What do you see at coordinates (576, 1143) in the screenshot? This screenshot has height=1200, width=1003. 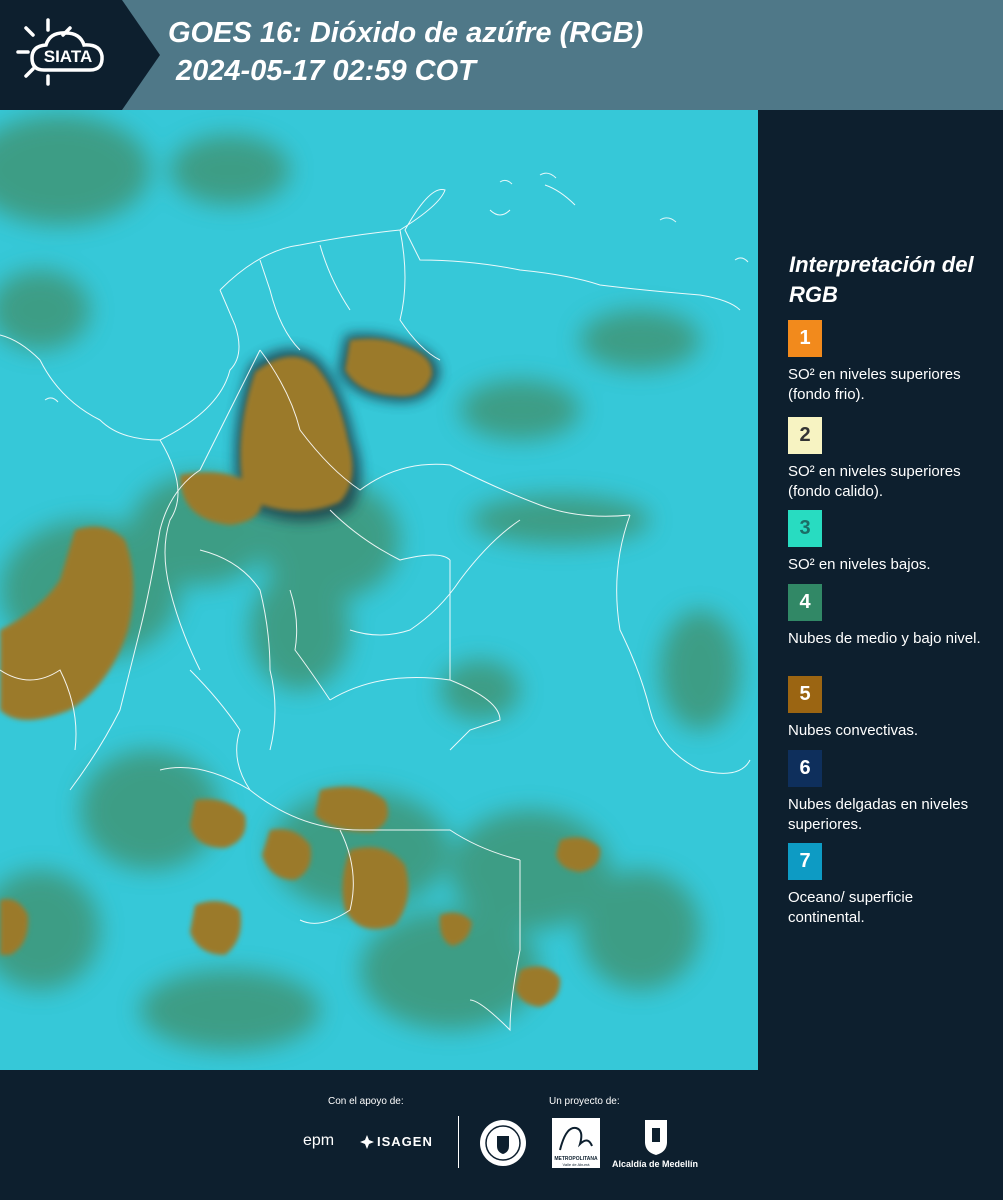 I see `area-metropolitana-logo: METROPOLITANA Valle de Aburrá` at bounding box center [576, 1143].